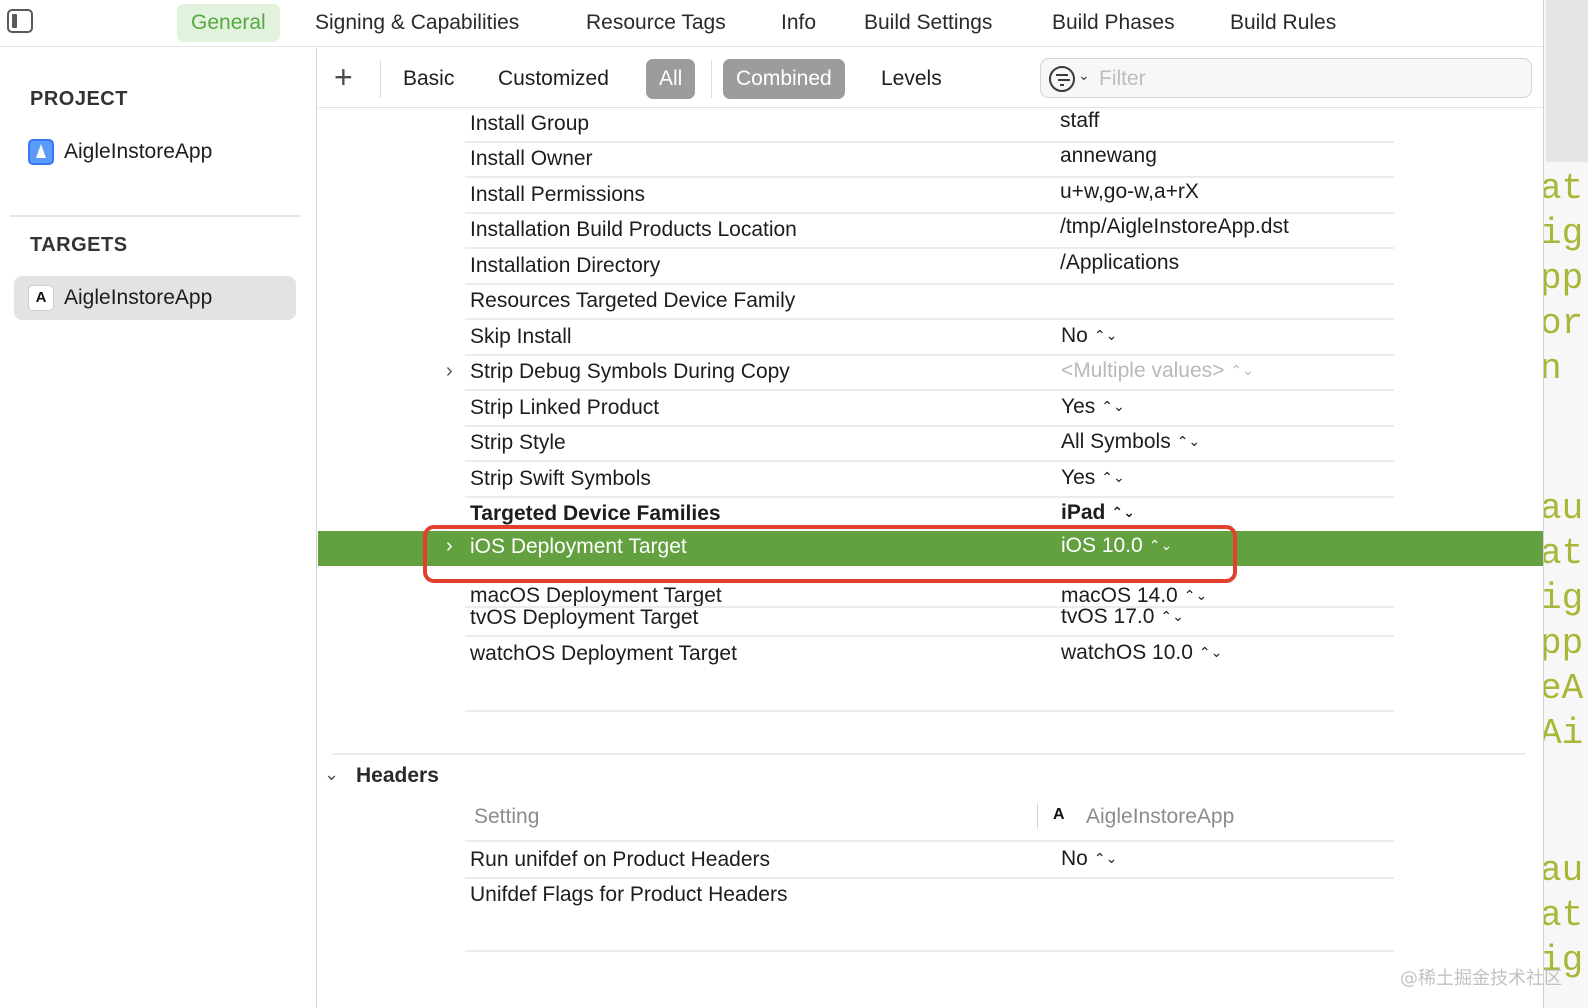 This screenshot has height=1008, width=1588. Describe the element at coordinates (584, 617) in the screenshot. I see `setting-name: tvOS Deployment Target` at that location.